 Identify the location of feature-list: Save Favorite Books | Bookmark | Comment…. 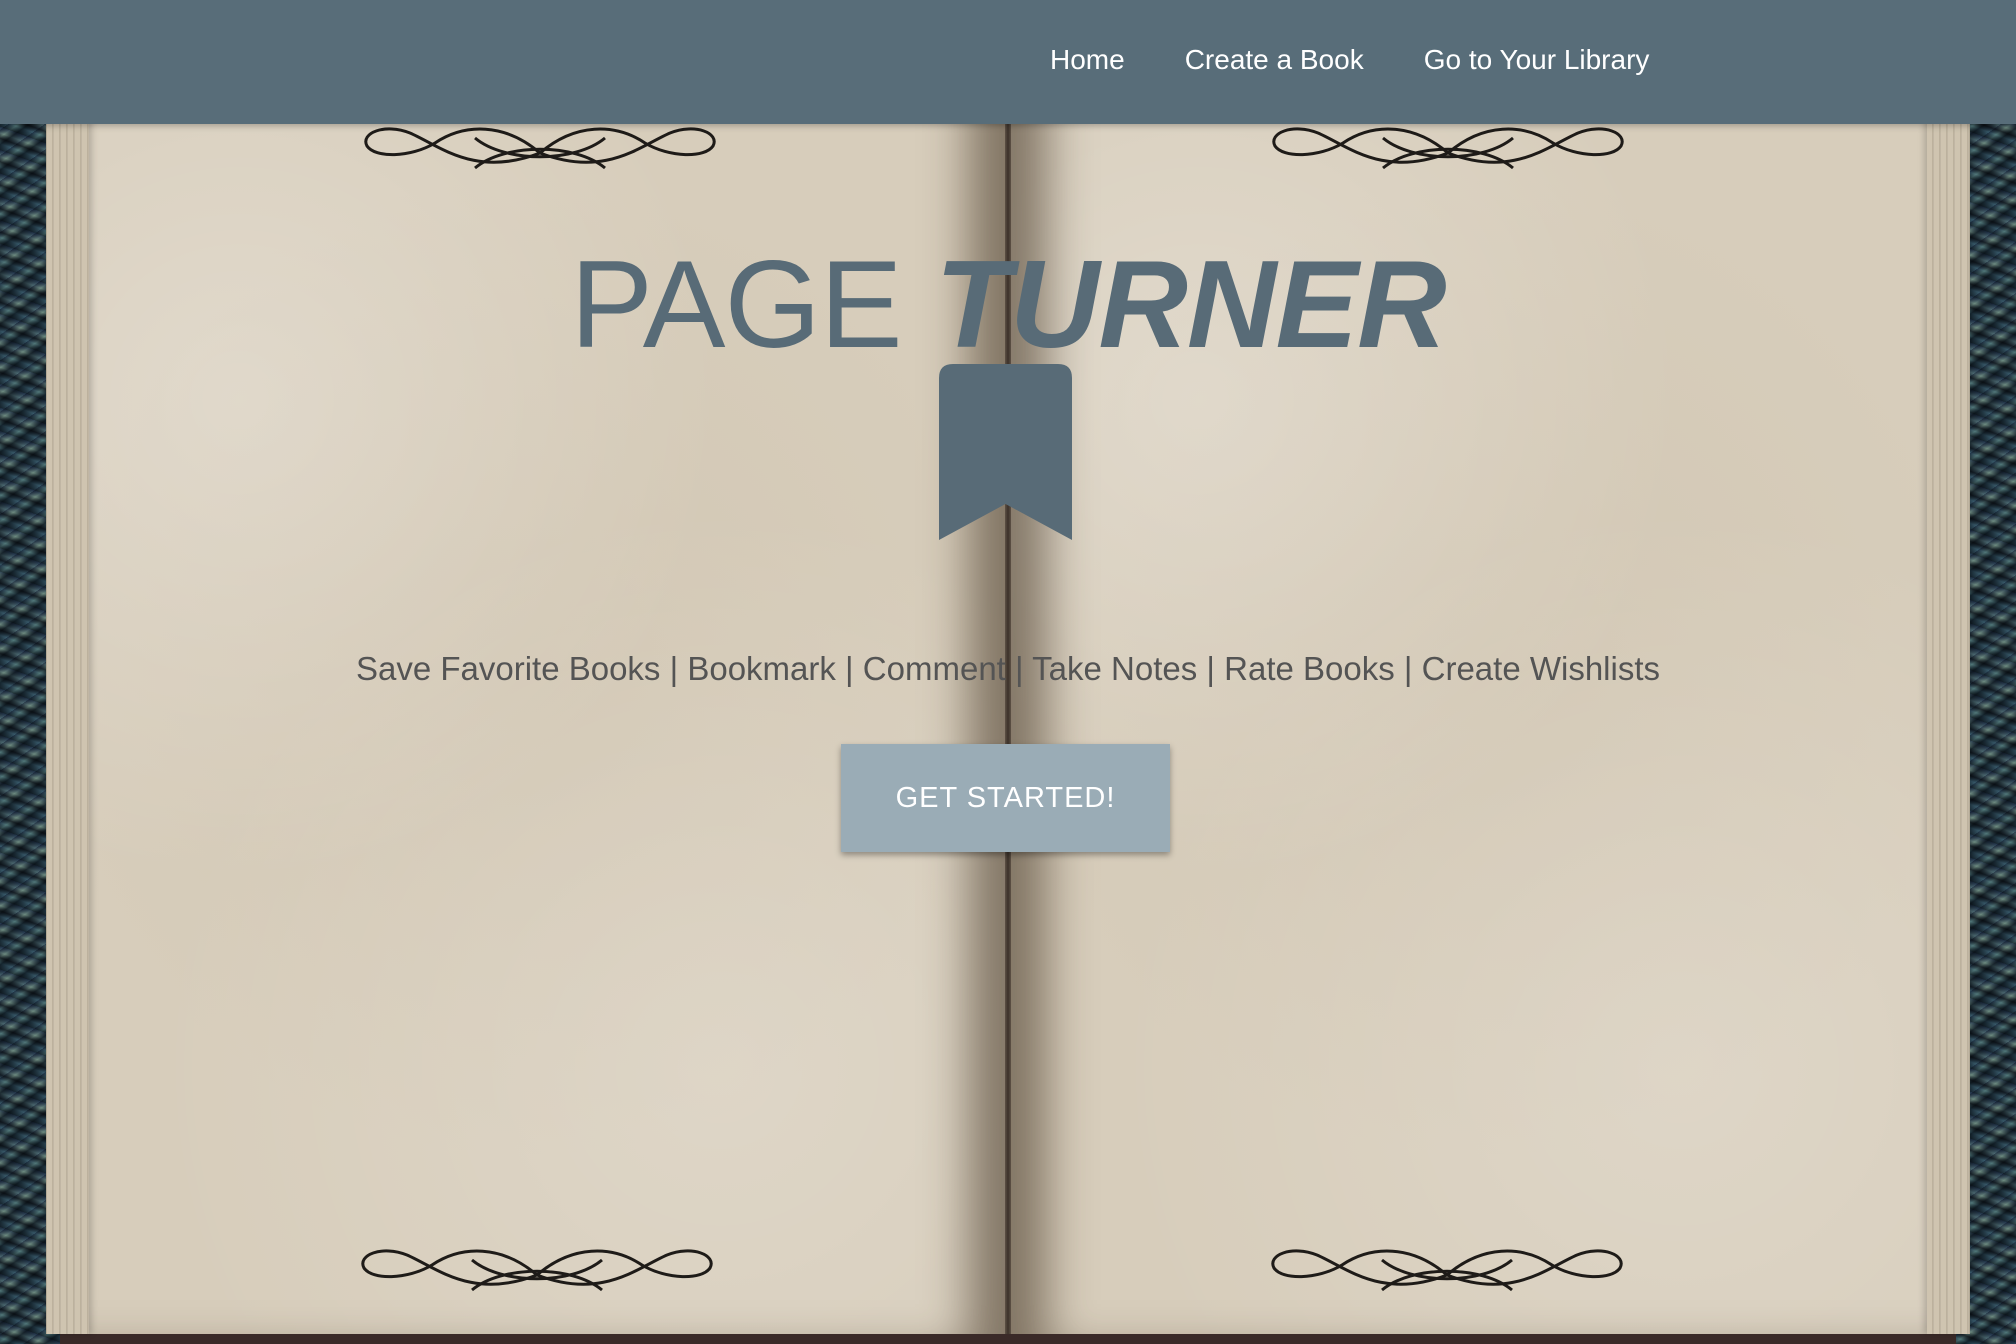
(1008, 668).